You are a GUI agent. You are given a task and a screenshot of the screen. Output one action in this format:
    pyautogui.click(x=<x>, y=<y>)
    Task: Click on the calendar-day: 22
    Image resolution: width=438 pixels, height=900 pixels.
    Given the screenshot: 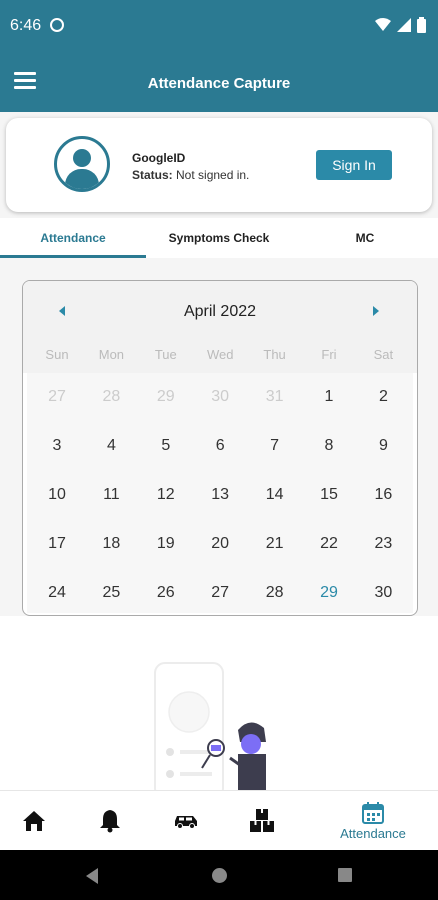 What is the action you would take?
    pyautogui.click(x=329, y=544)
    